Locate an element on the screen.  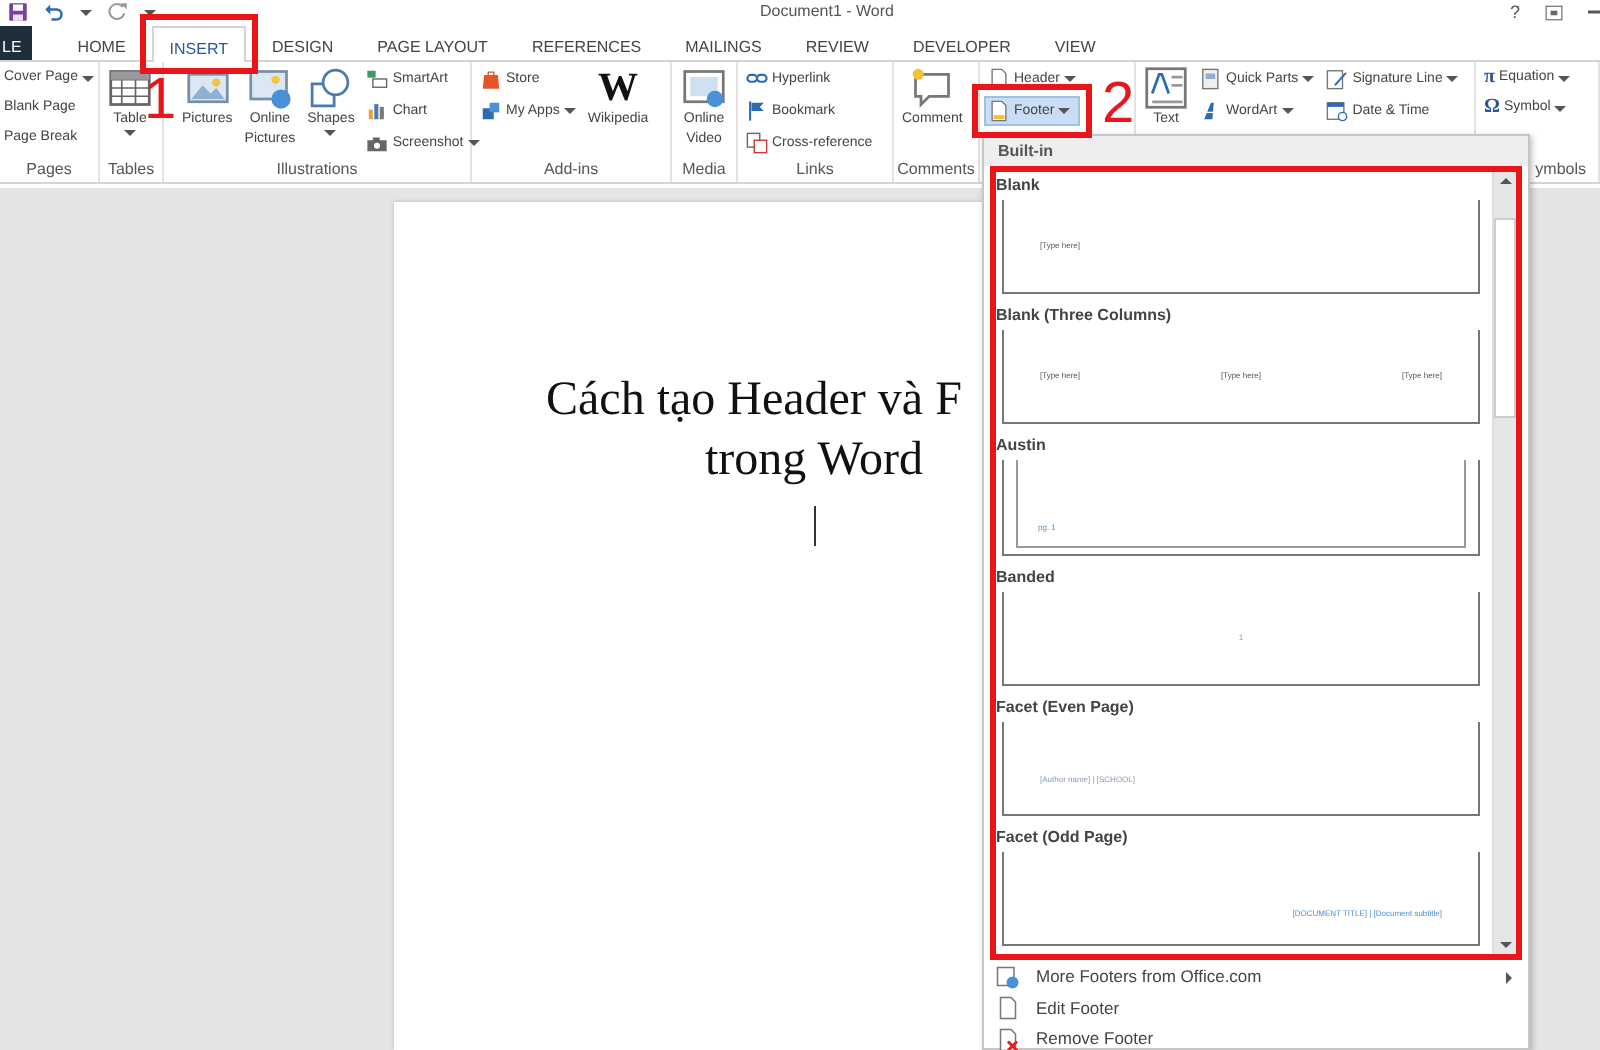
redo-icon is located at coordinates (118, 12).